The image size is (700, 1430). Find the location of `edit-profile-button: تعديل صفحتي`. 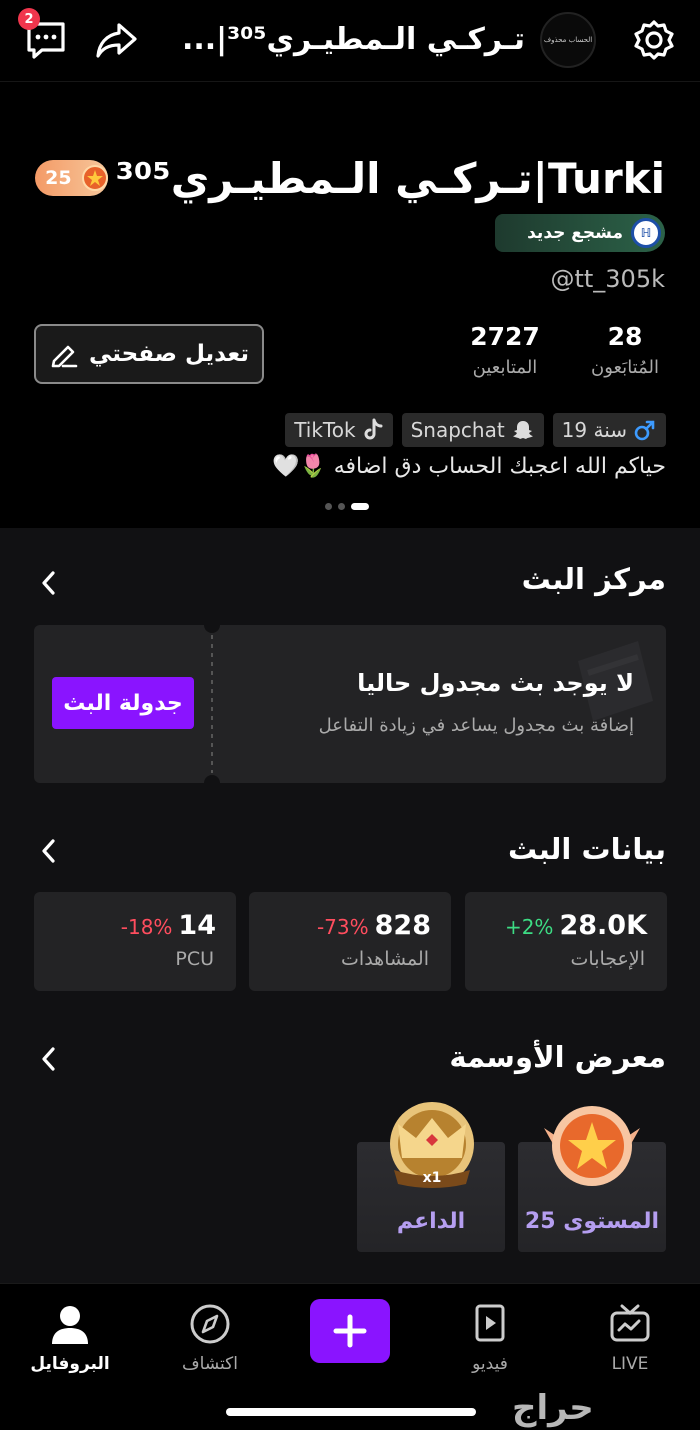

edit-profile-button: تعديل صفحتي is located at coordinates (149, 354).